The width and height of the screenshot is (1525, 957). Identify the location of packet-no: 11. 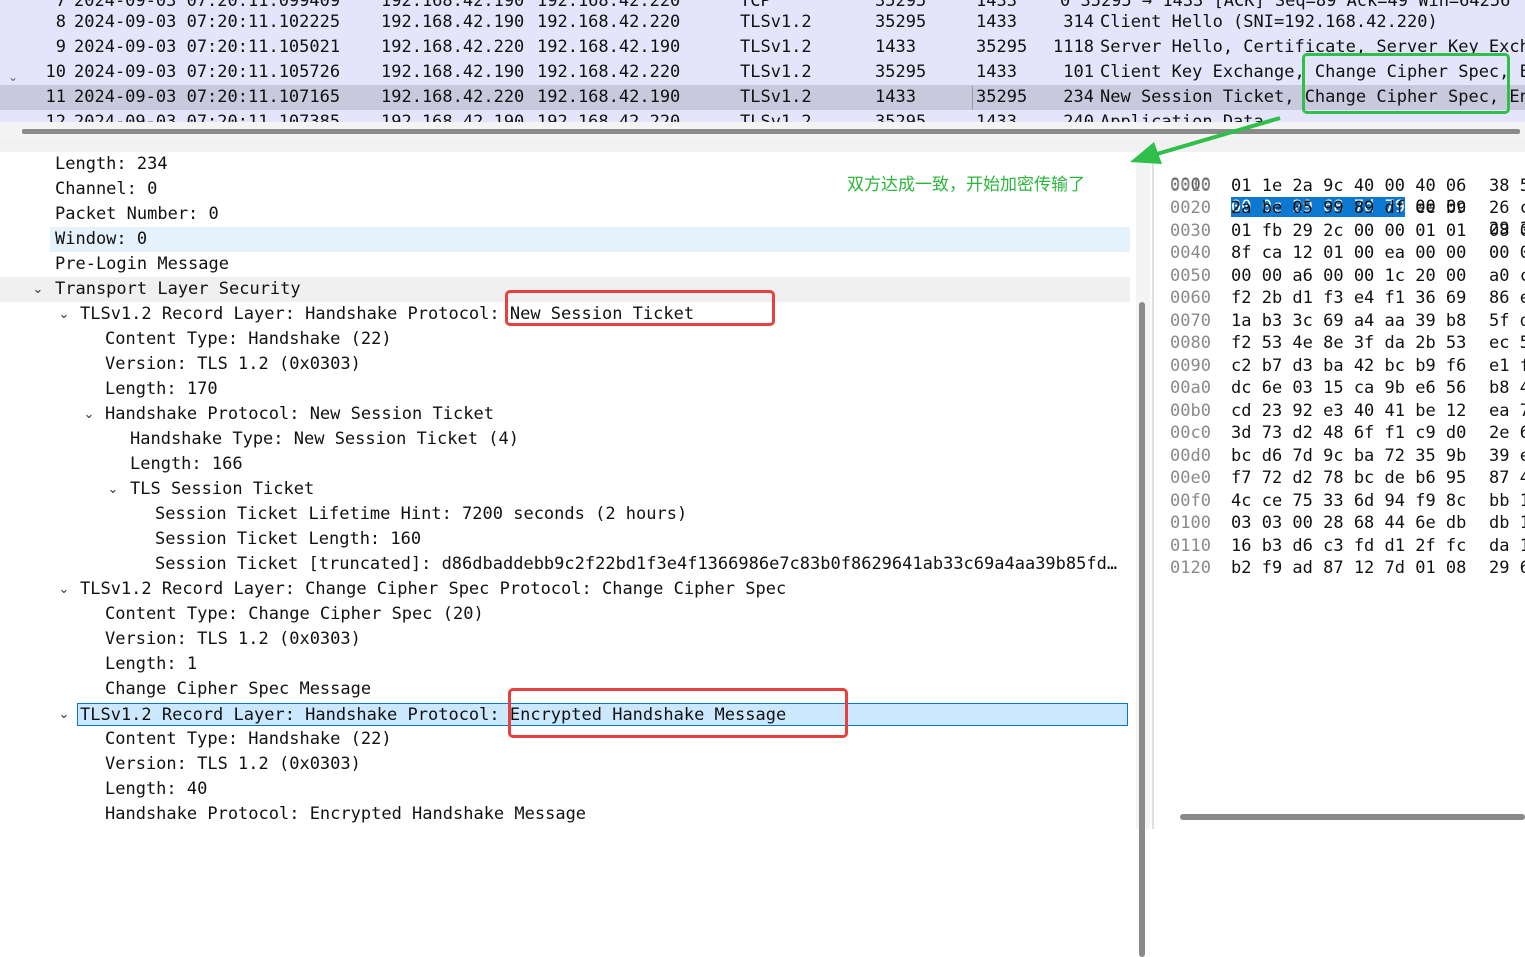
(55, 97).